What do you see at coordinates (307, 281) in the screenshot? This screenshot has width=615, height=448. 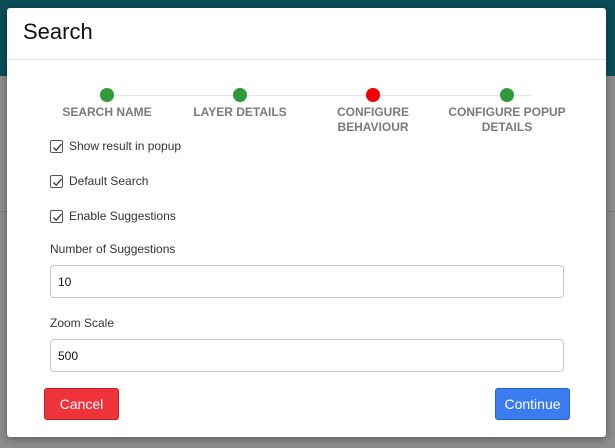 I see `suggestions-count-input` at bounding box center [307, 281].